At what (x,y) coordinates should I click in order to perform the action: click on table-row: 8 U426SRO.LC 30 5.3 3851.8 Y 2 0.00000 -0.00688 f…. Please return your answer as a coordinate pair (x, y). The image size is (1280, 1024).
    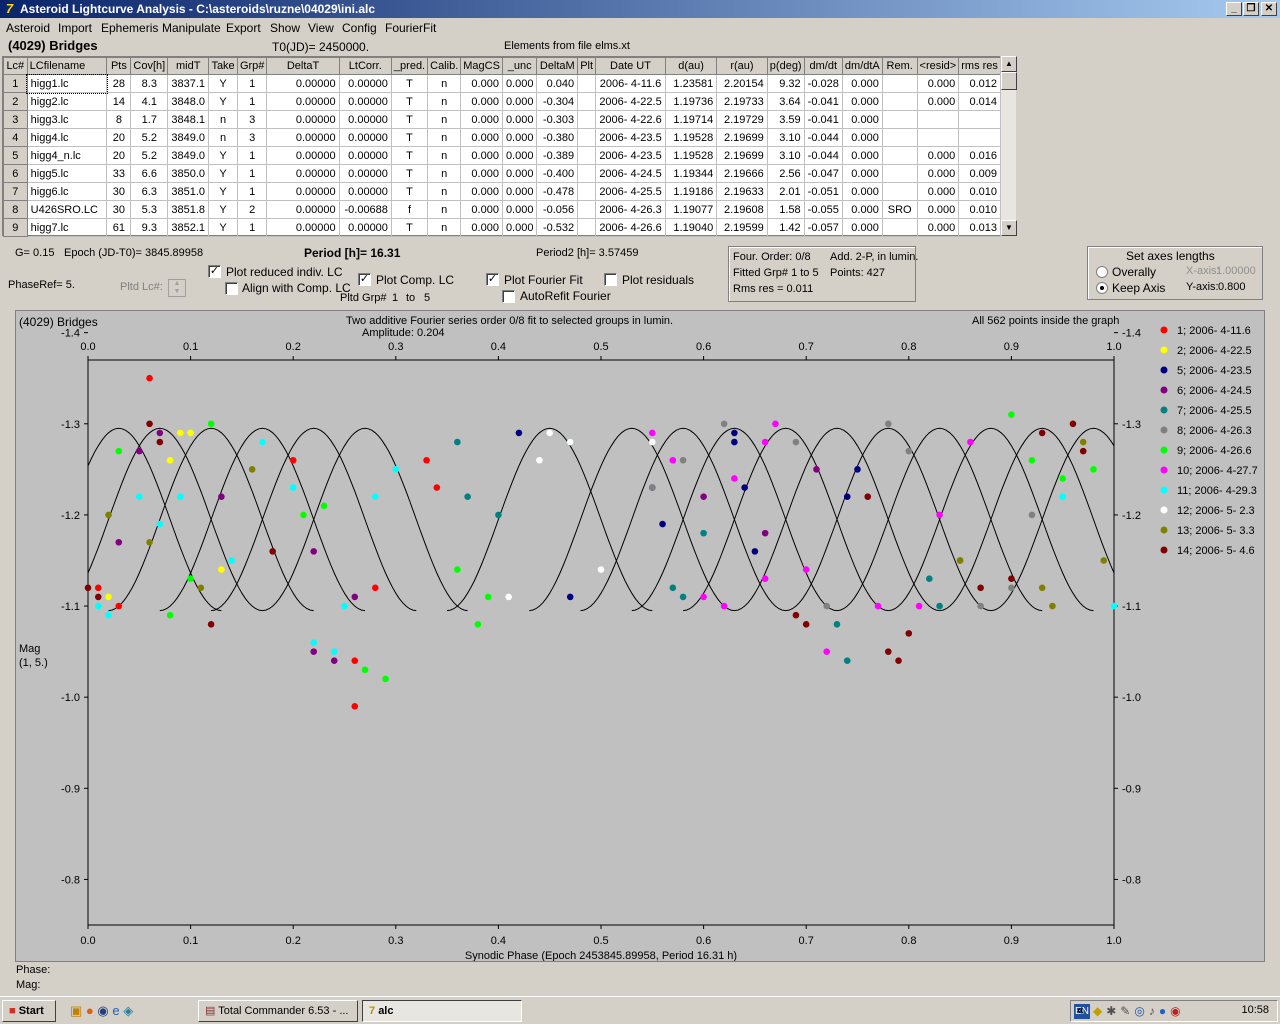
    Looking at the image, I should click on (502, 209).